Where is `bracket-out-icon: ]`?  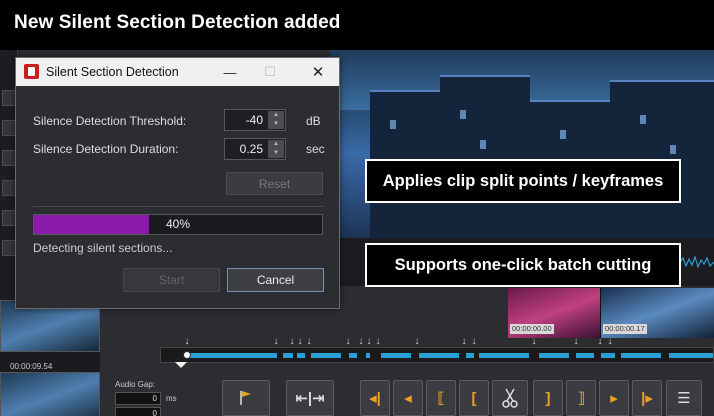 bracket-out-icon: ] is located at coordinates (548, 398).